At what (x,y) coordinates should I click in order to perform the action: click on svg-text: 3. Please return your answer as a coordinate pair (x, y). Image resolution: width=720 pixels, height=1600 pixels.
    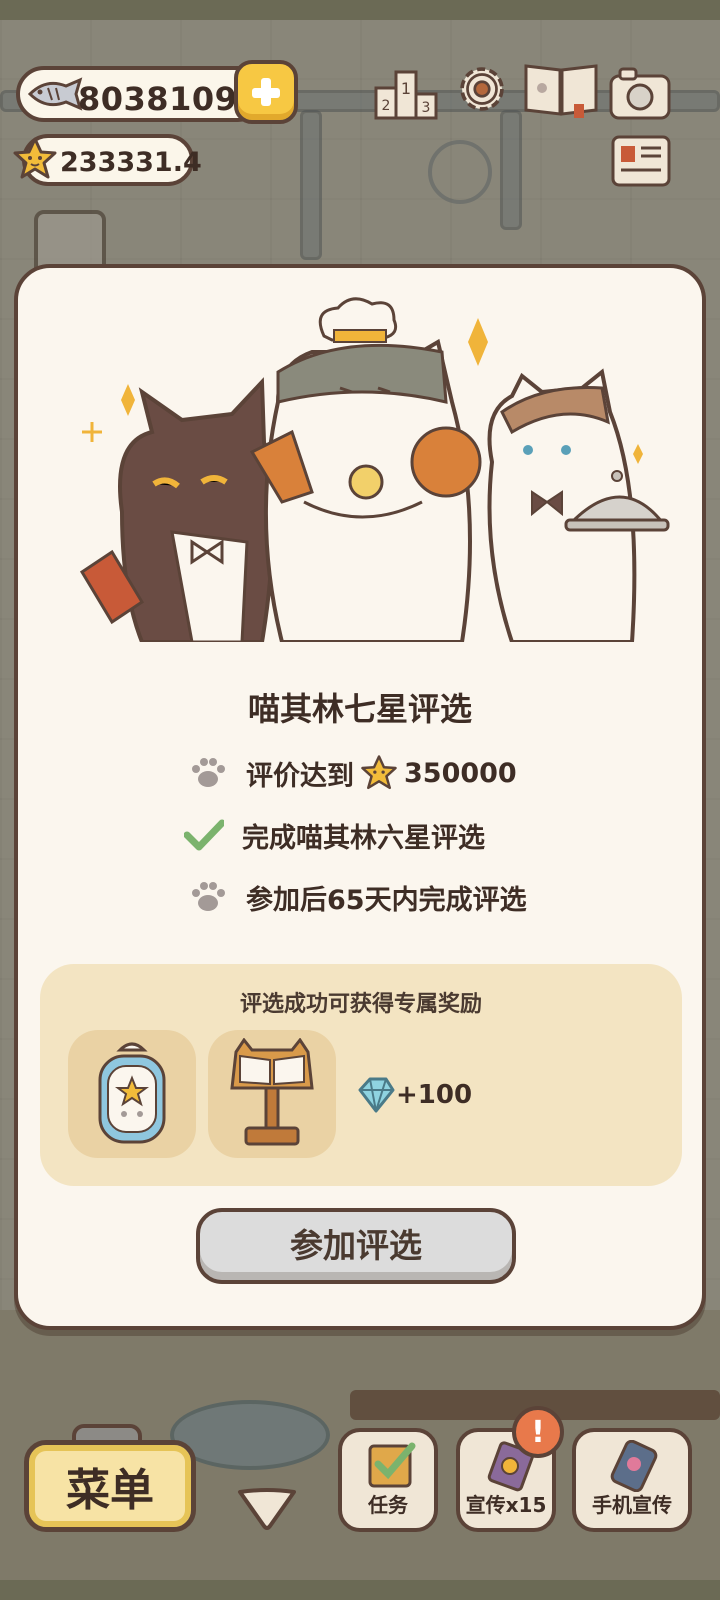
    Looking at the image, I should click on (426, 108).